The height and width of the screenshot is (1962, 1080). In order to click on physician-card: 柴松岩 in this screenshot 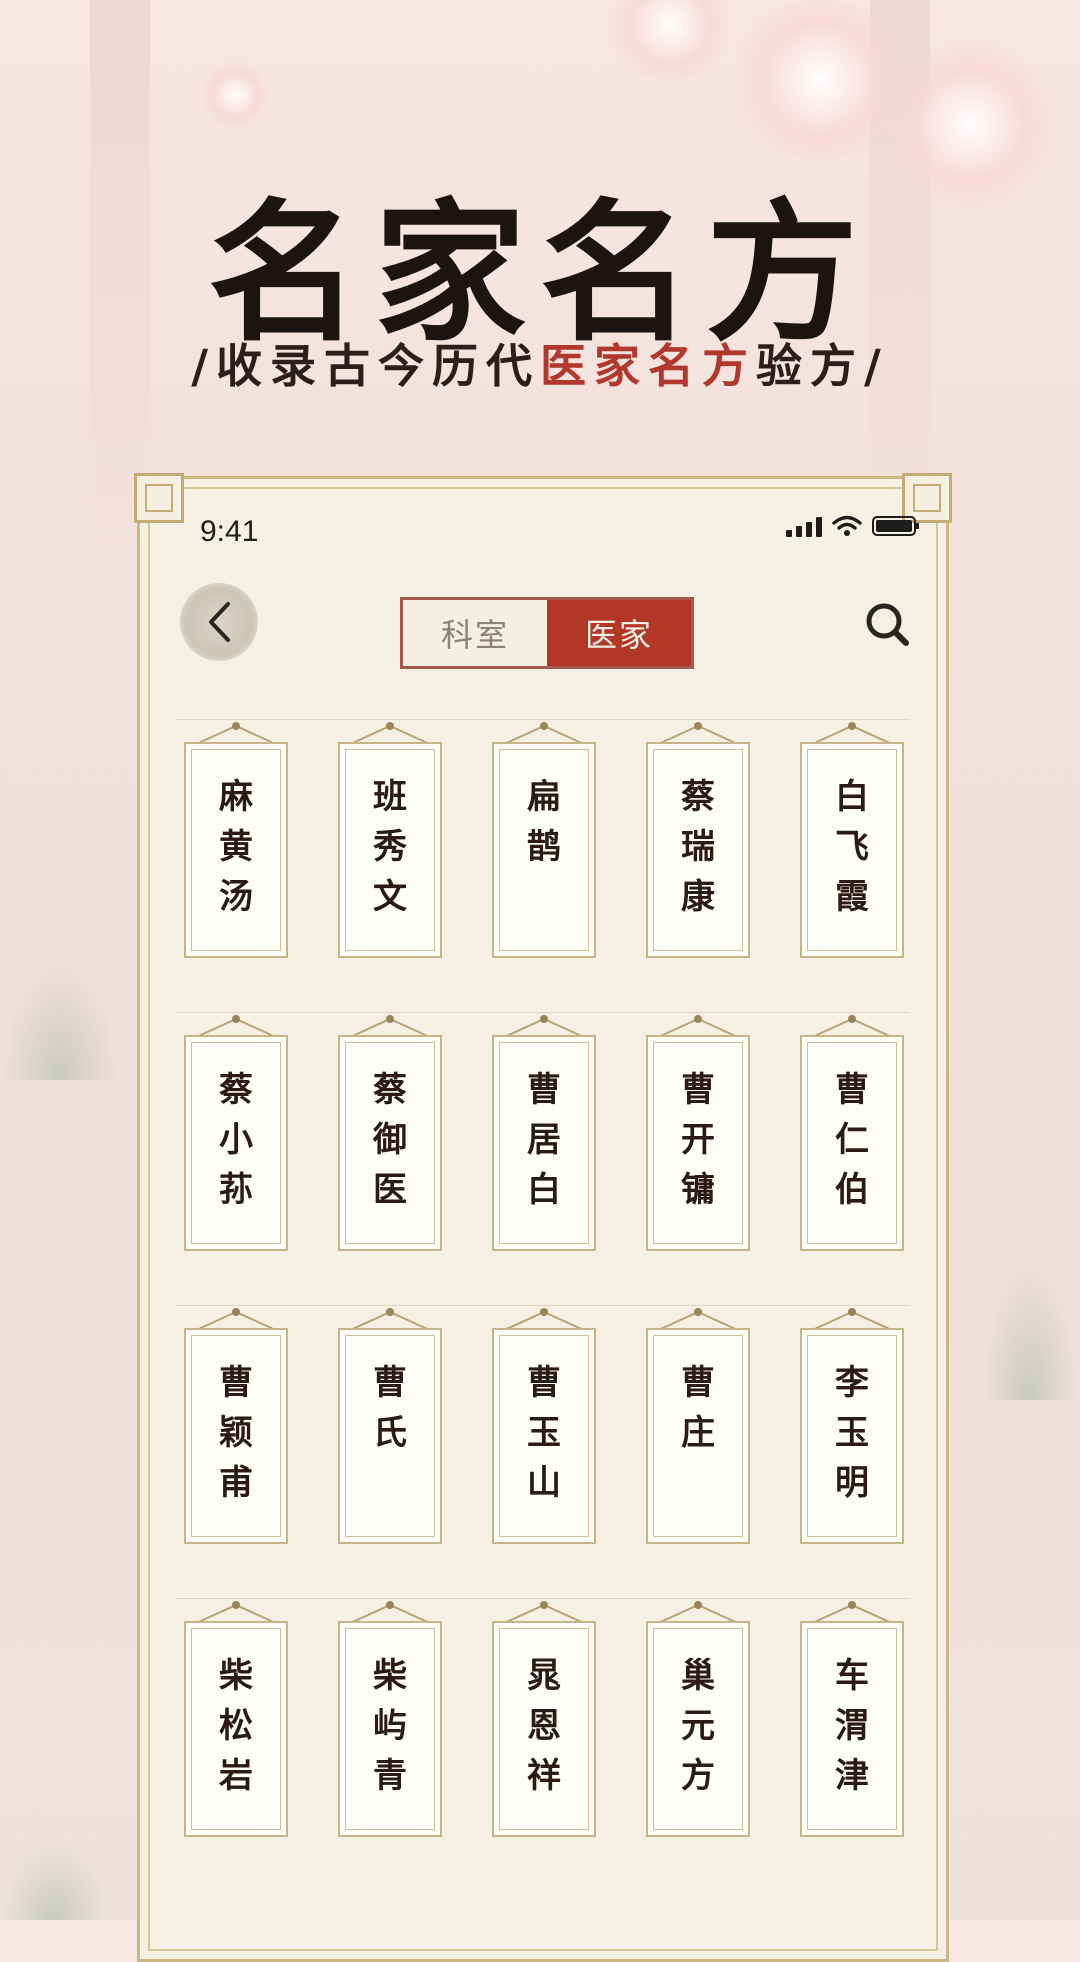, I will do `click(236, 1718)`.